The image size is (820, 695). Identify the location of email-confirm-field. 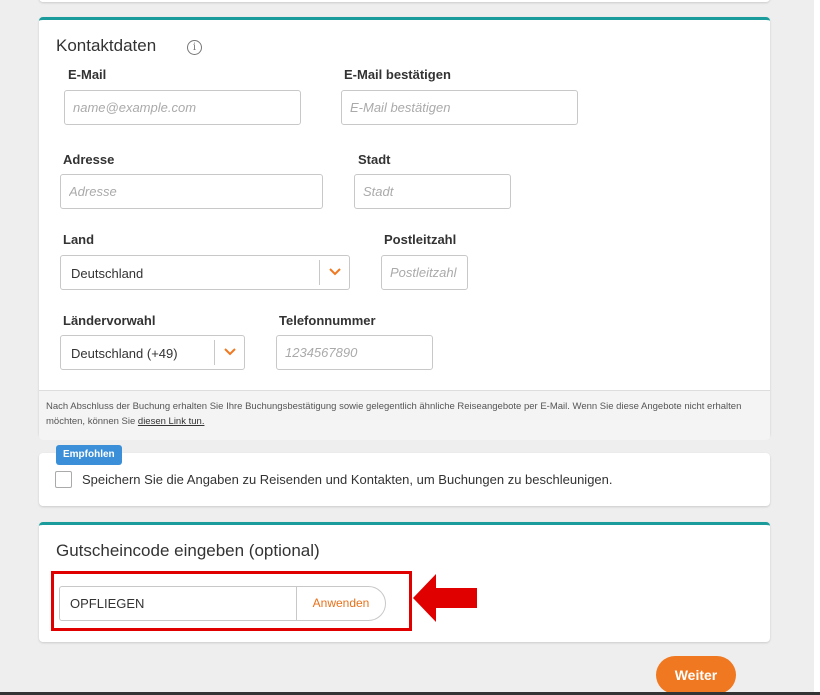
(459, 107).